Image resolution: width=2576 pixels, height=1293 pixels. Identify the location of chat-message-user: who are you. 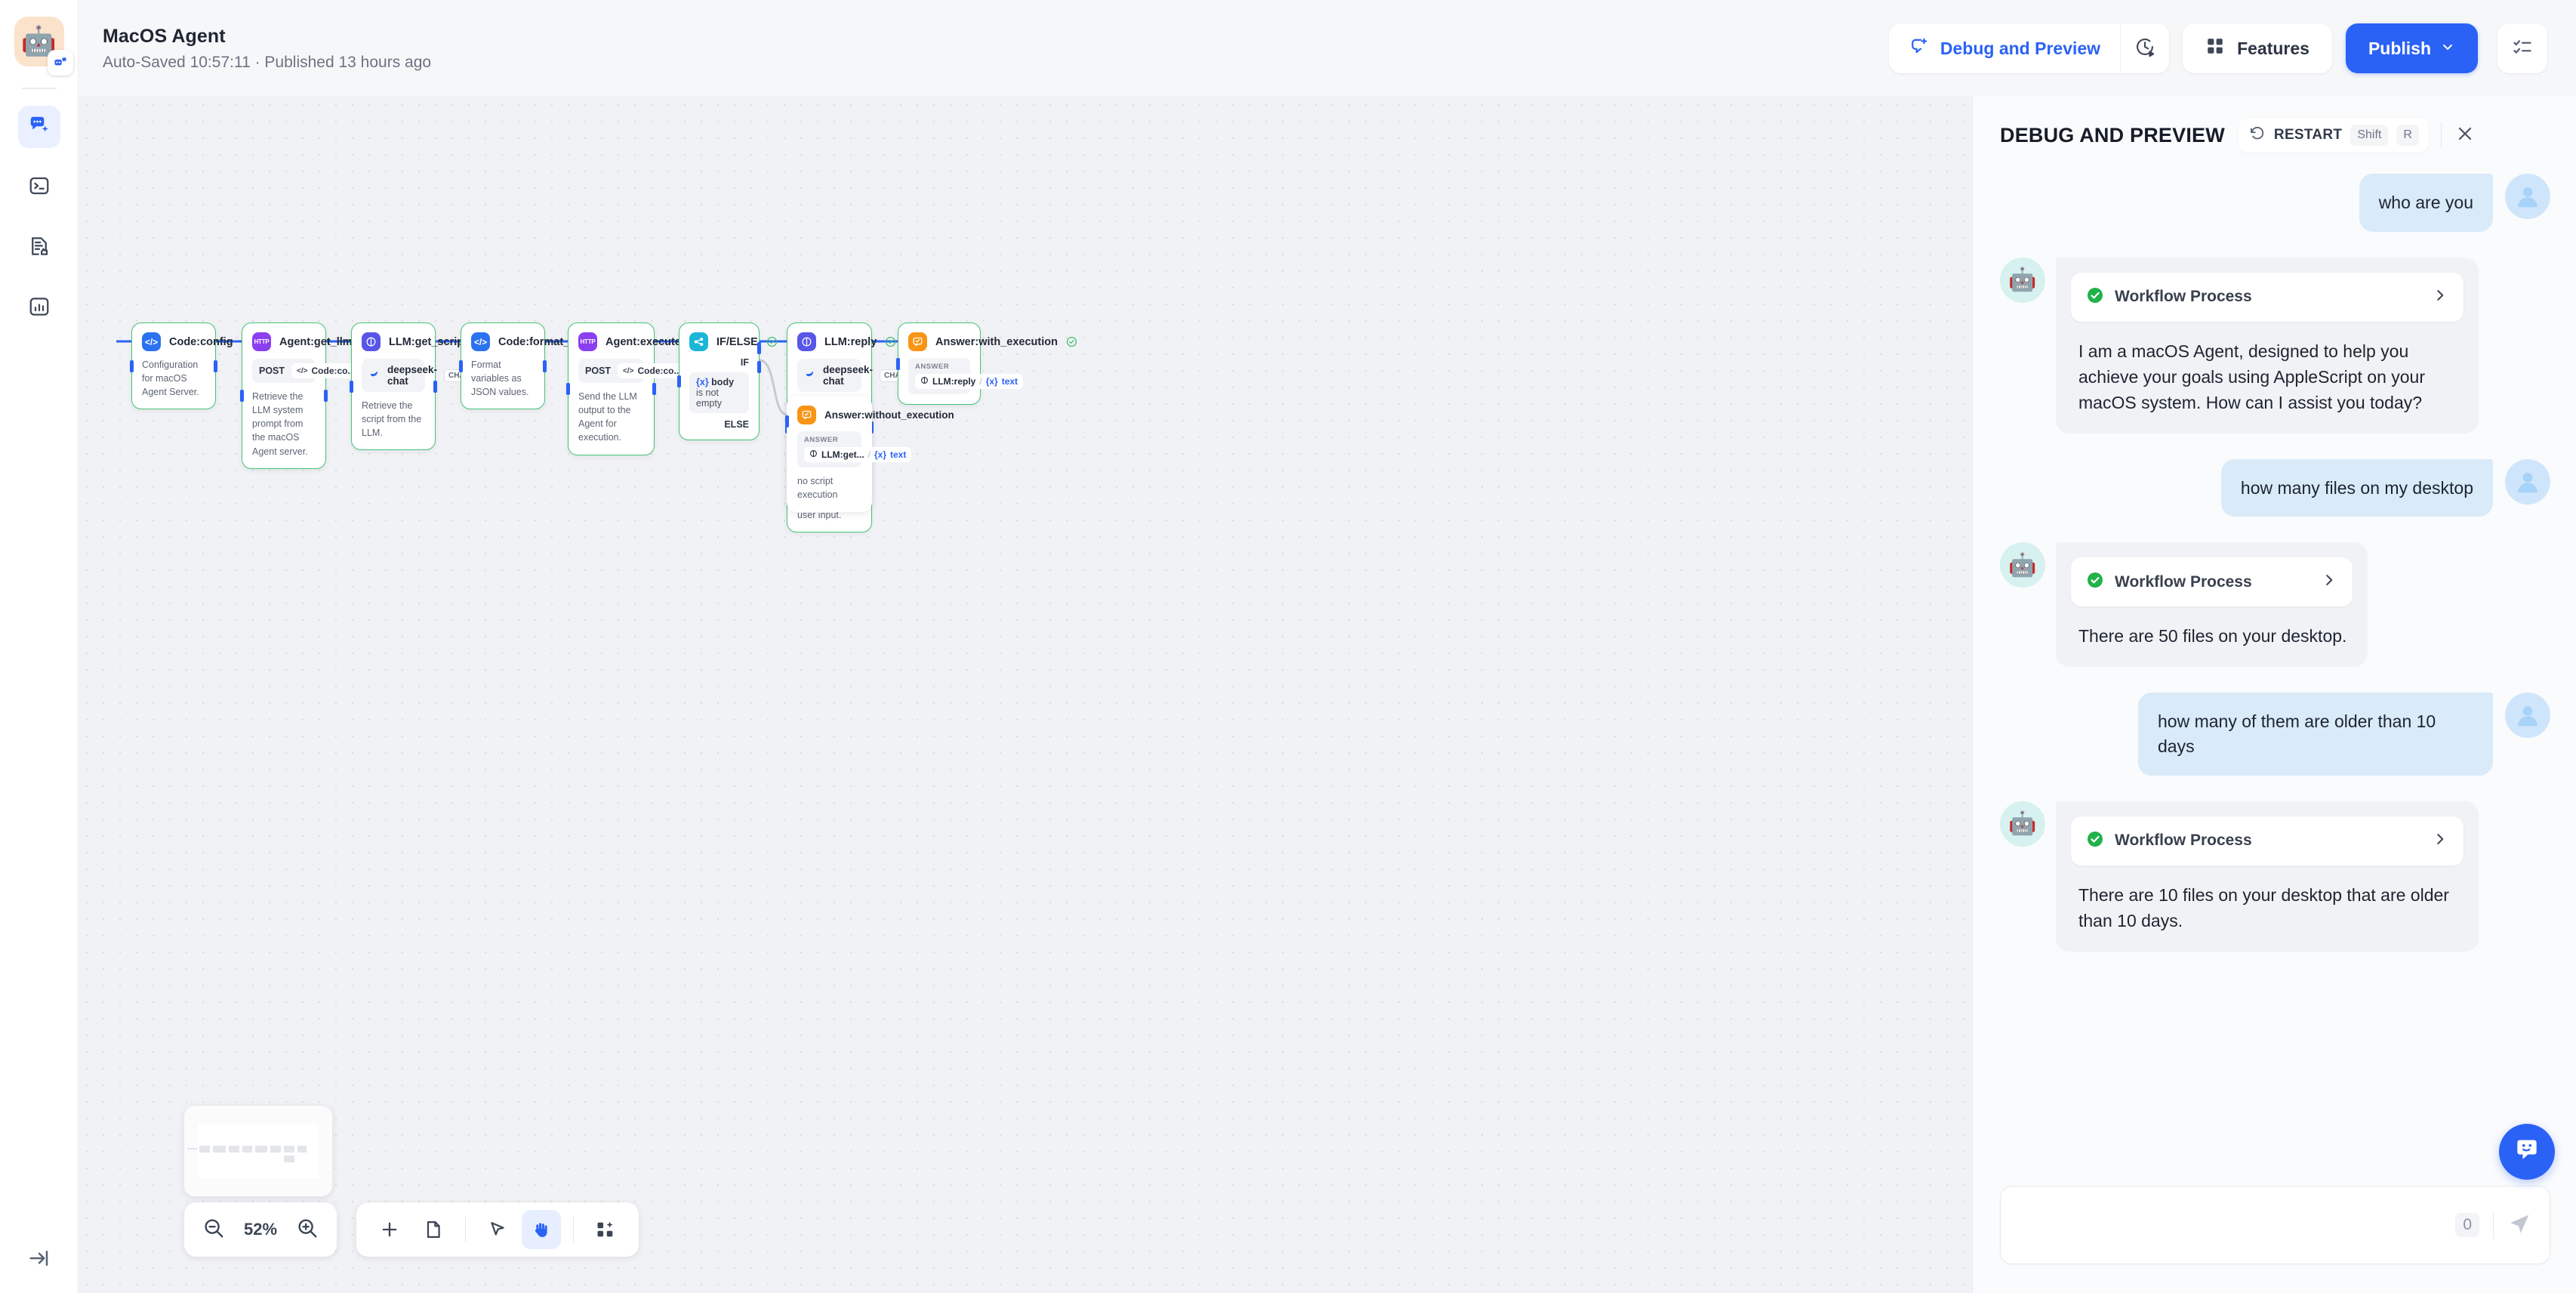
(2275, 203).